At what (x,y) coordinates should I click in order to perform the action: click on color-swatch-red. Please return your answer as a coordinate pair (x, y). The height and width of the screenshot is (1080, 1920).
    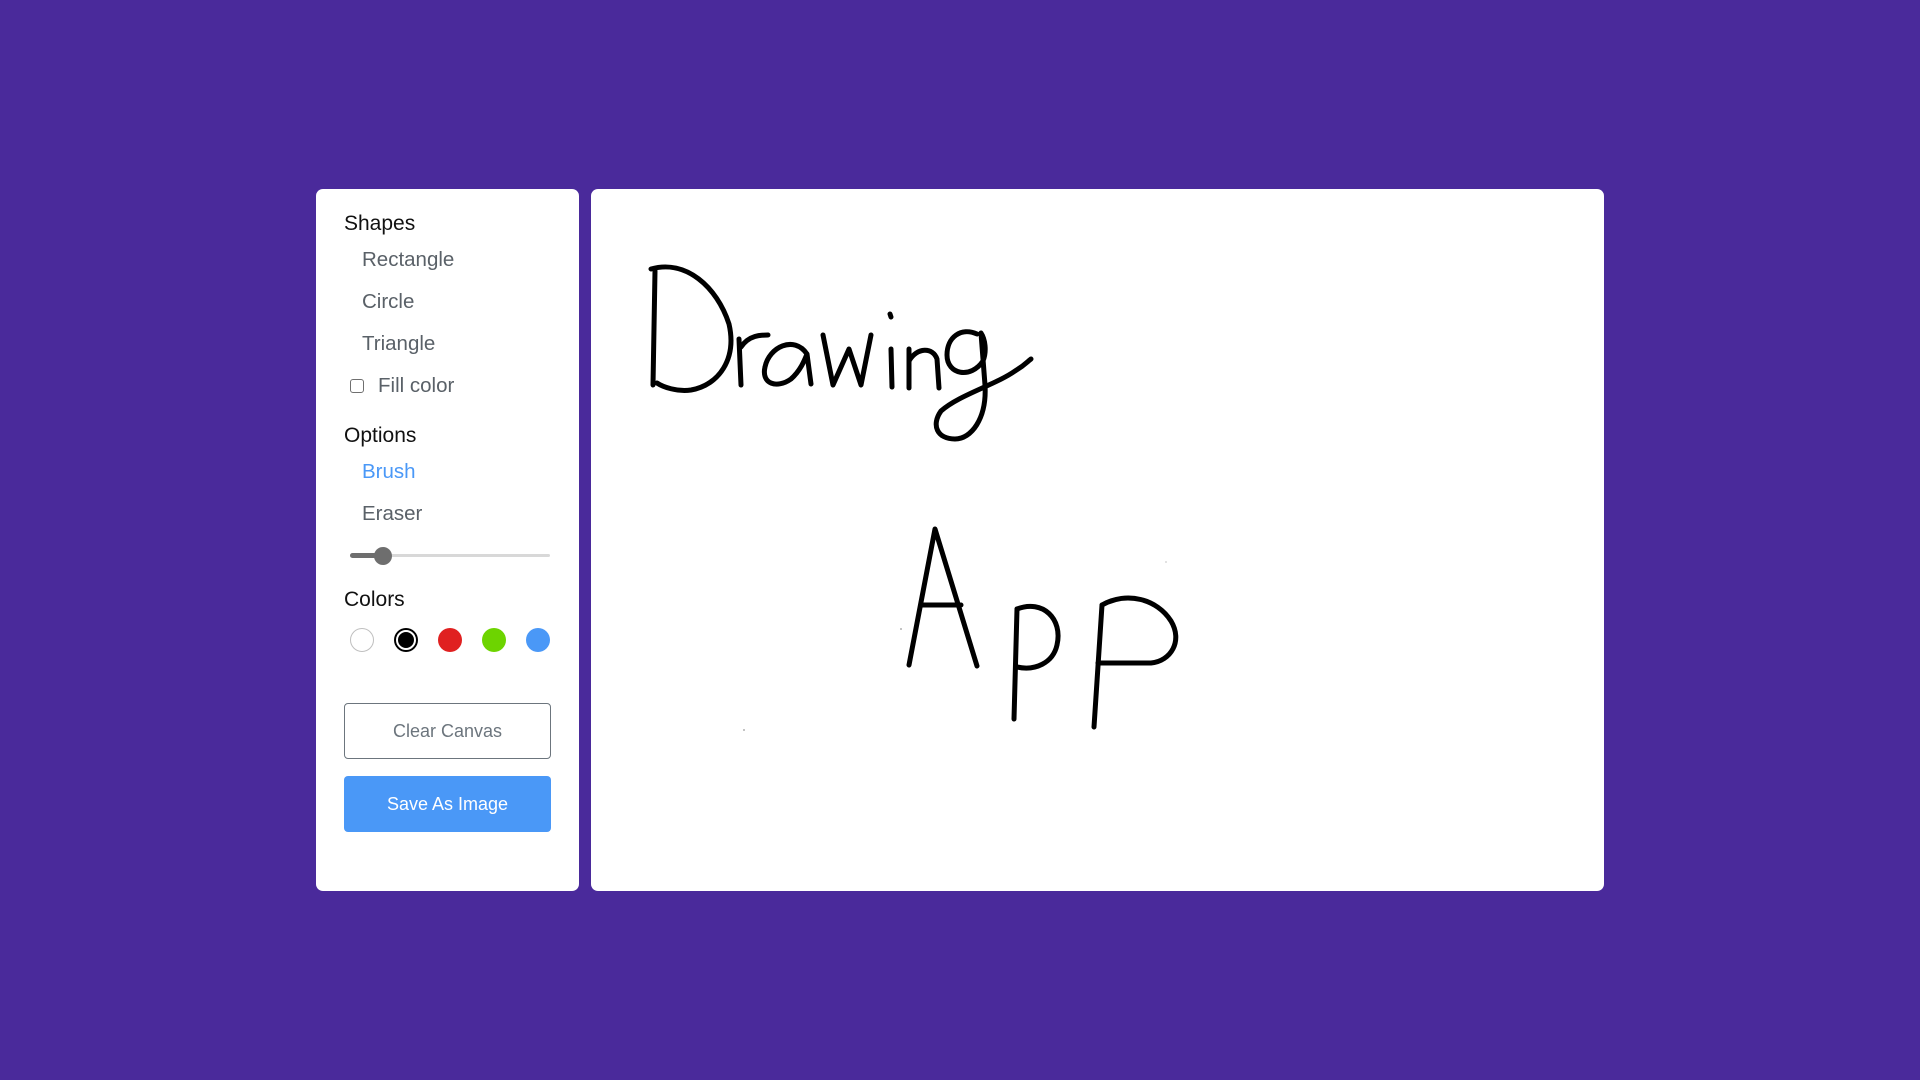
    Looking at the image, I should click on (450, 640).